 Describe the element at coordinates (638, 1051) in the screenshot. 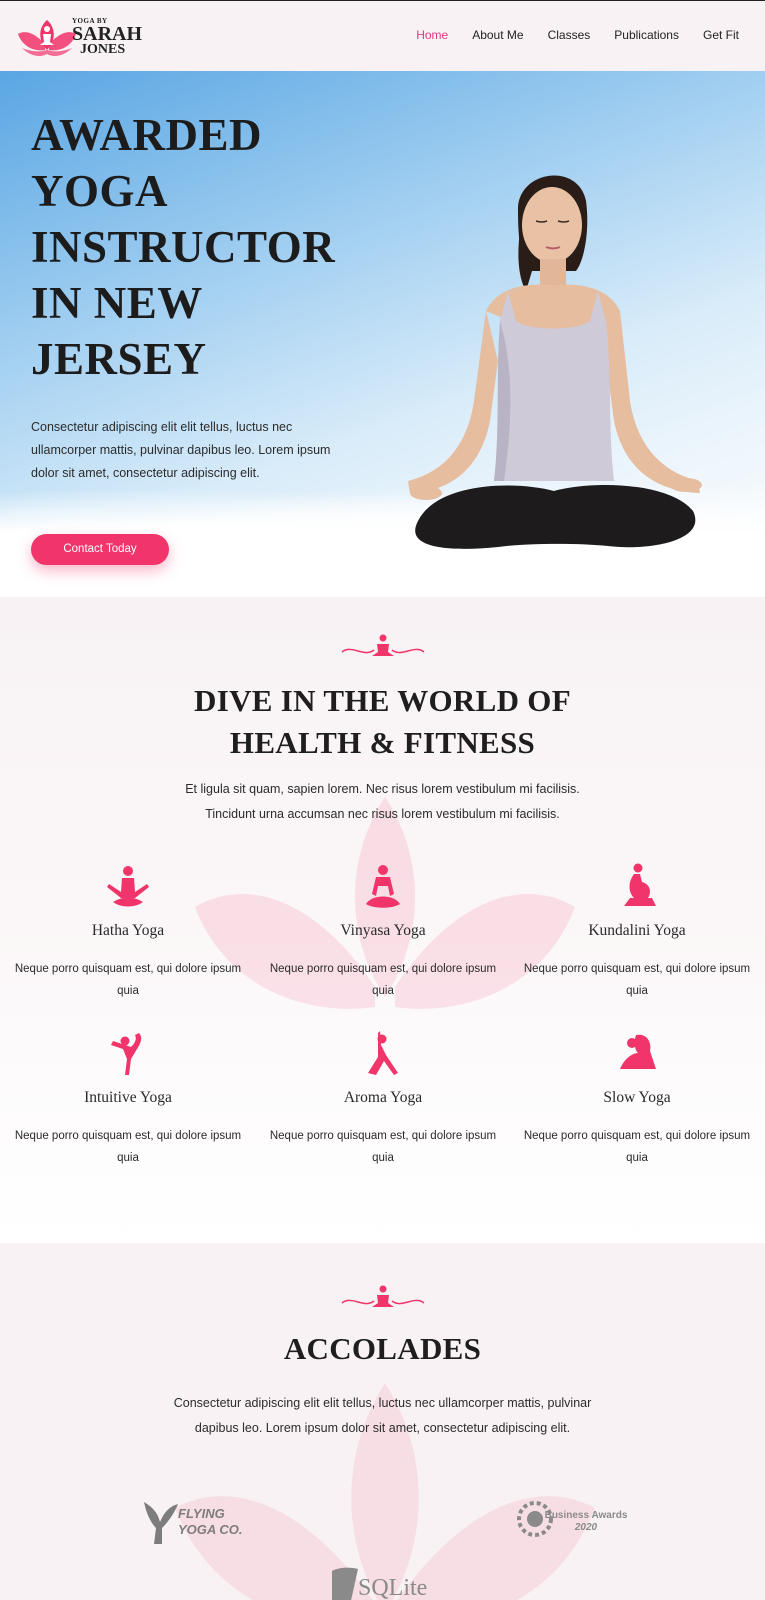

I see `pigeon-pose-icon` at that location.